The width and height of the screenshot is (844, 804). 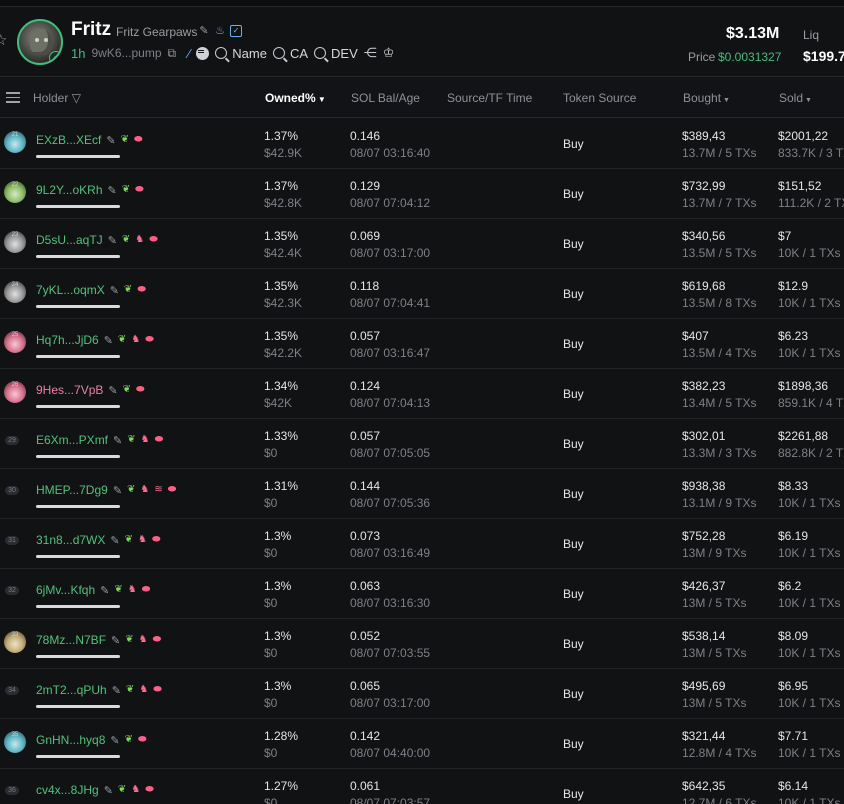 What do you see at coordinates (67, 340) in the screenshot?
I see `holder-address: Hq7h...JjD6` at bounding box center [67, 340].